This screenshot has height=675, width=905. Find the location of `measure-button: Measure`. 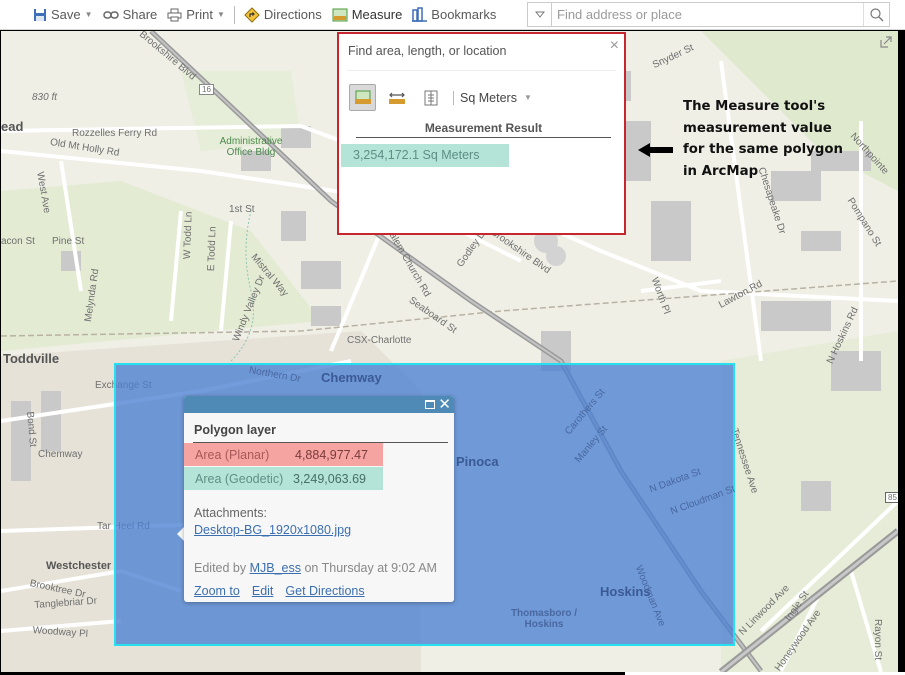

measure-button: Measure is located at coordinates (367, 15).